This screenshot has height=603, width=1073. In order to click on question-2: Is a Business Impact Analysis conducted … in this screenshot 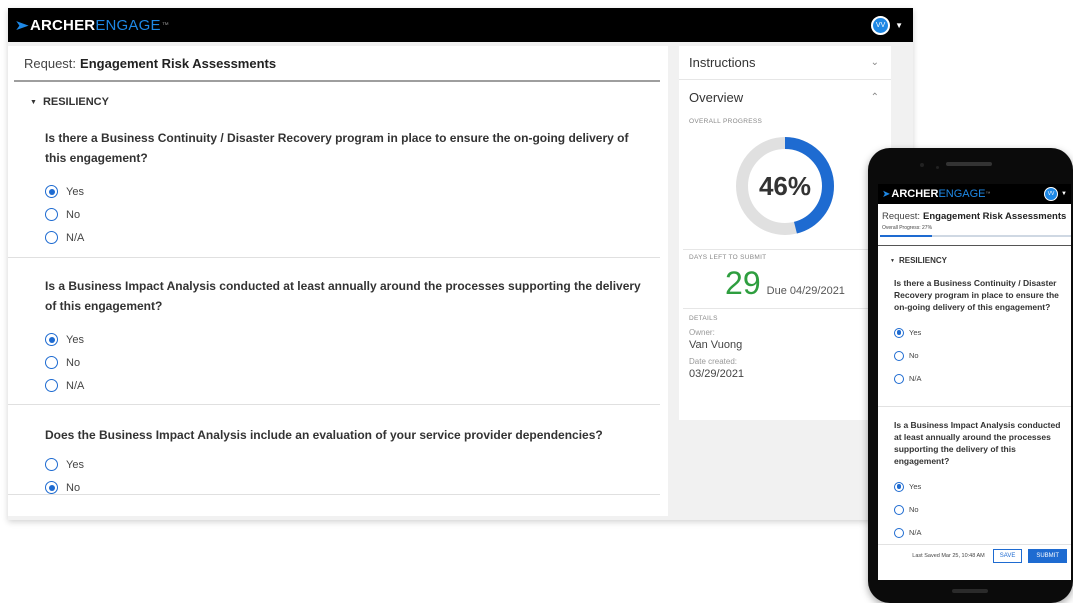, I will do `click(334, 331)`.